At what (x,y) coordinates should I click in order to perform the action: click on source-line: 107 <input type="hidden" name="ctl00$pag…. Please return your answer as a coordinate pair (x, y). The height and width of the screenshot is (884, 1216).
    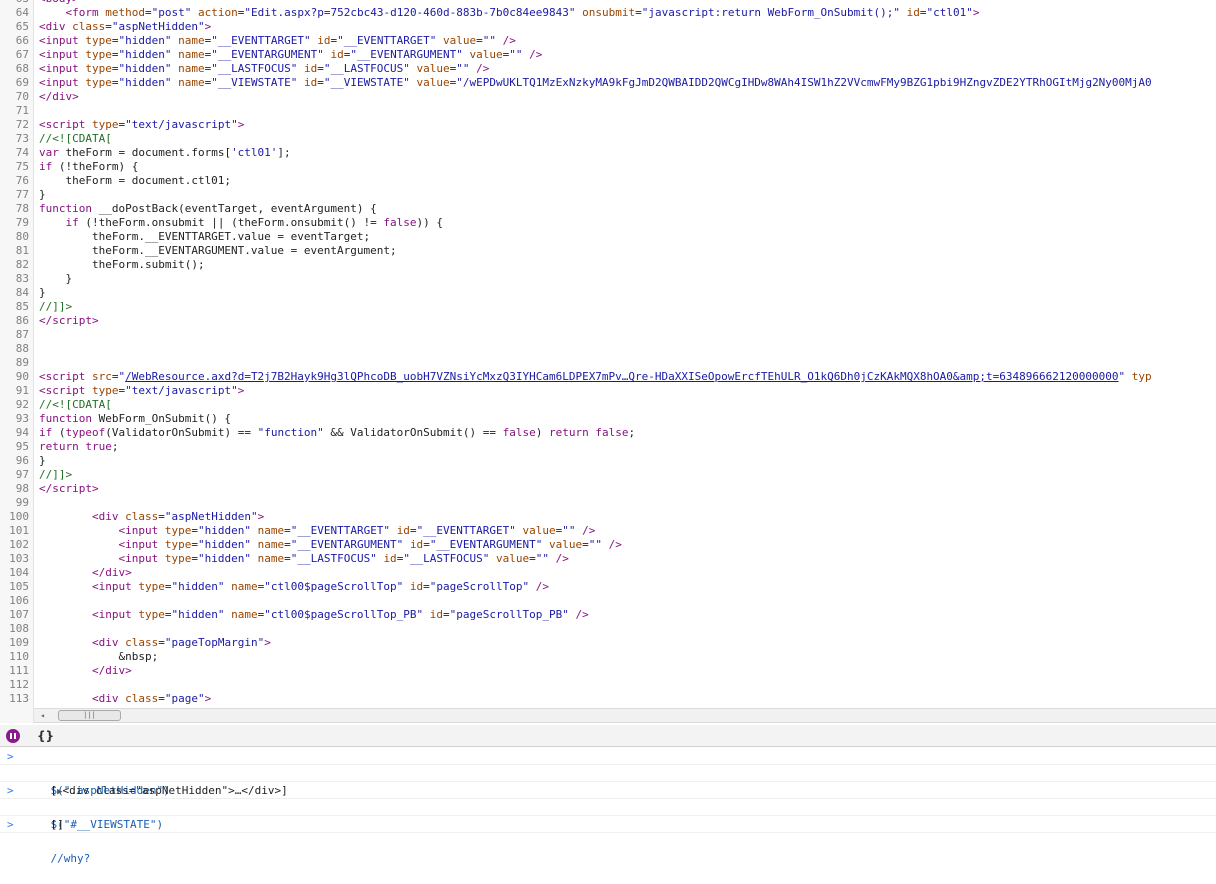
    Looking at the image, I should click on (576, 615).